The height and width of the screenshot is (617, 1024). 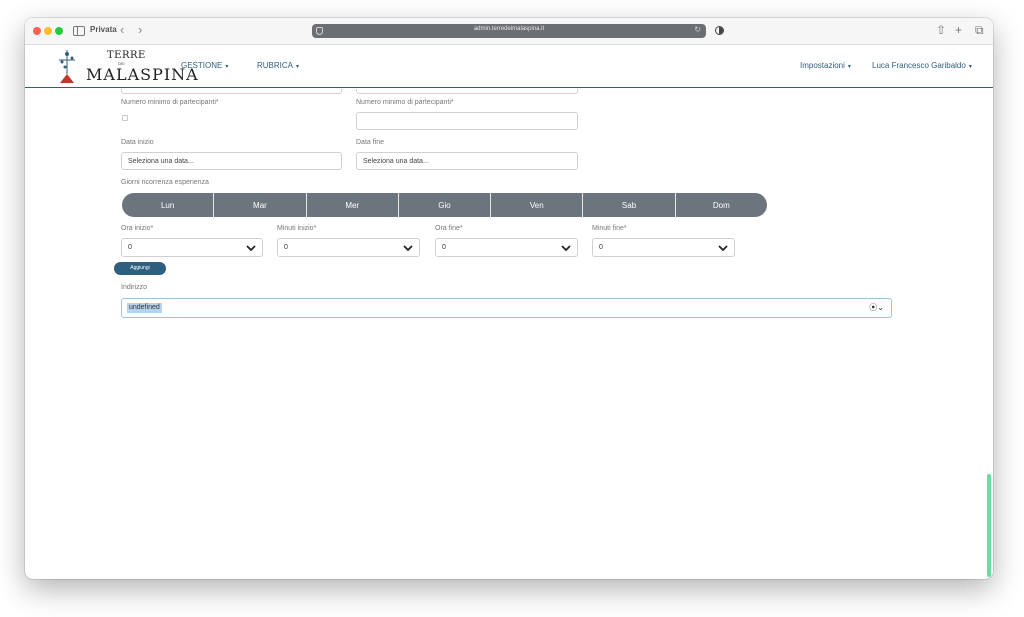 What do you see at coordinates (822, 65) in the screenshot?
I see `nav-impostazioni-label: Impostazioni` at bounding box center [822, 65].